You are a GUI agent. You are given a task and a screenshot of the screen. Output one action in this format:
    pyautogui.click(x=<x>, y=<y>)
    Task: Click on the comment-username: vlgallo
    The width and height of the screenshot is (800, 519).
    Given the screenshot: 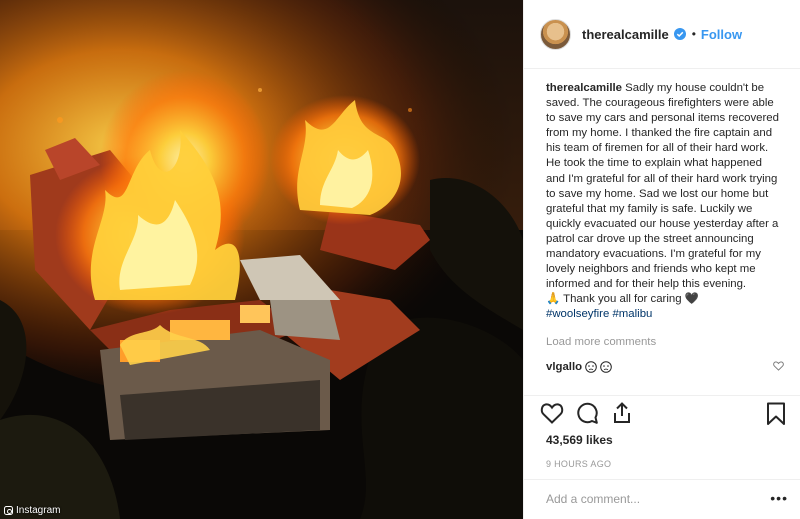 What is the action you would take?
    pyautogui.click(x=564, y=367)
    